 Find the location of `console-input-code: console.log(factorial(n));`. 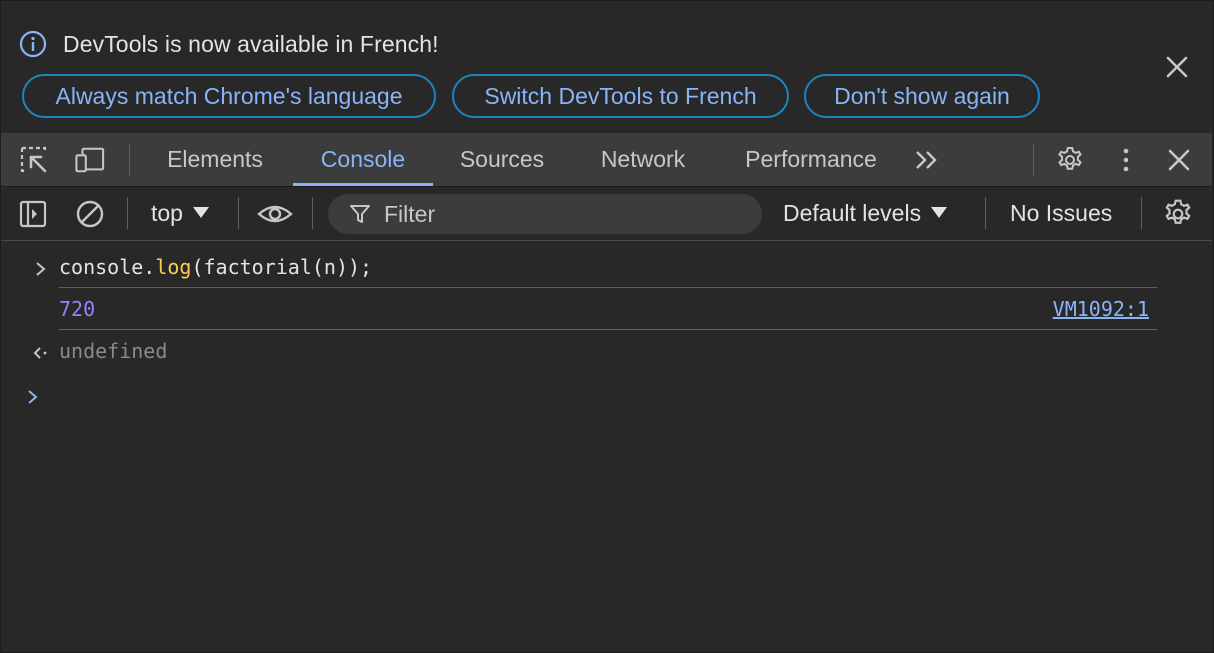

console-input-code: console.log(factorial(n)); is located at coordinates (215, 267).